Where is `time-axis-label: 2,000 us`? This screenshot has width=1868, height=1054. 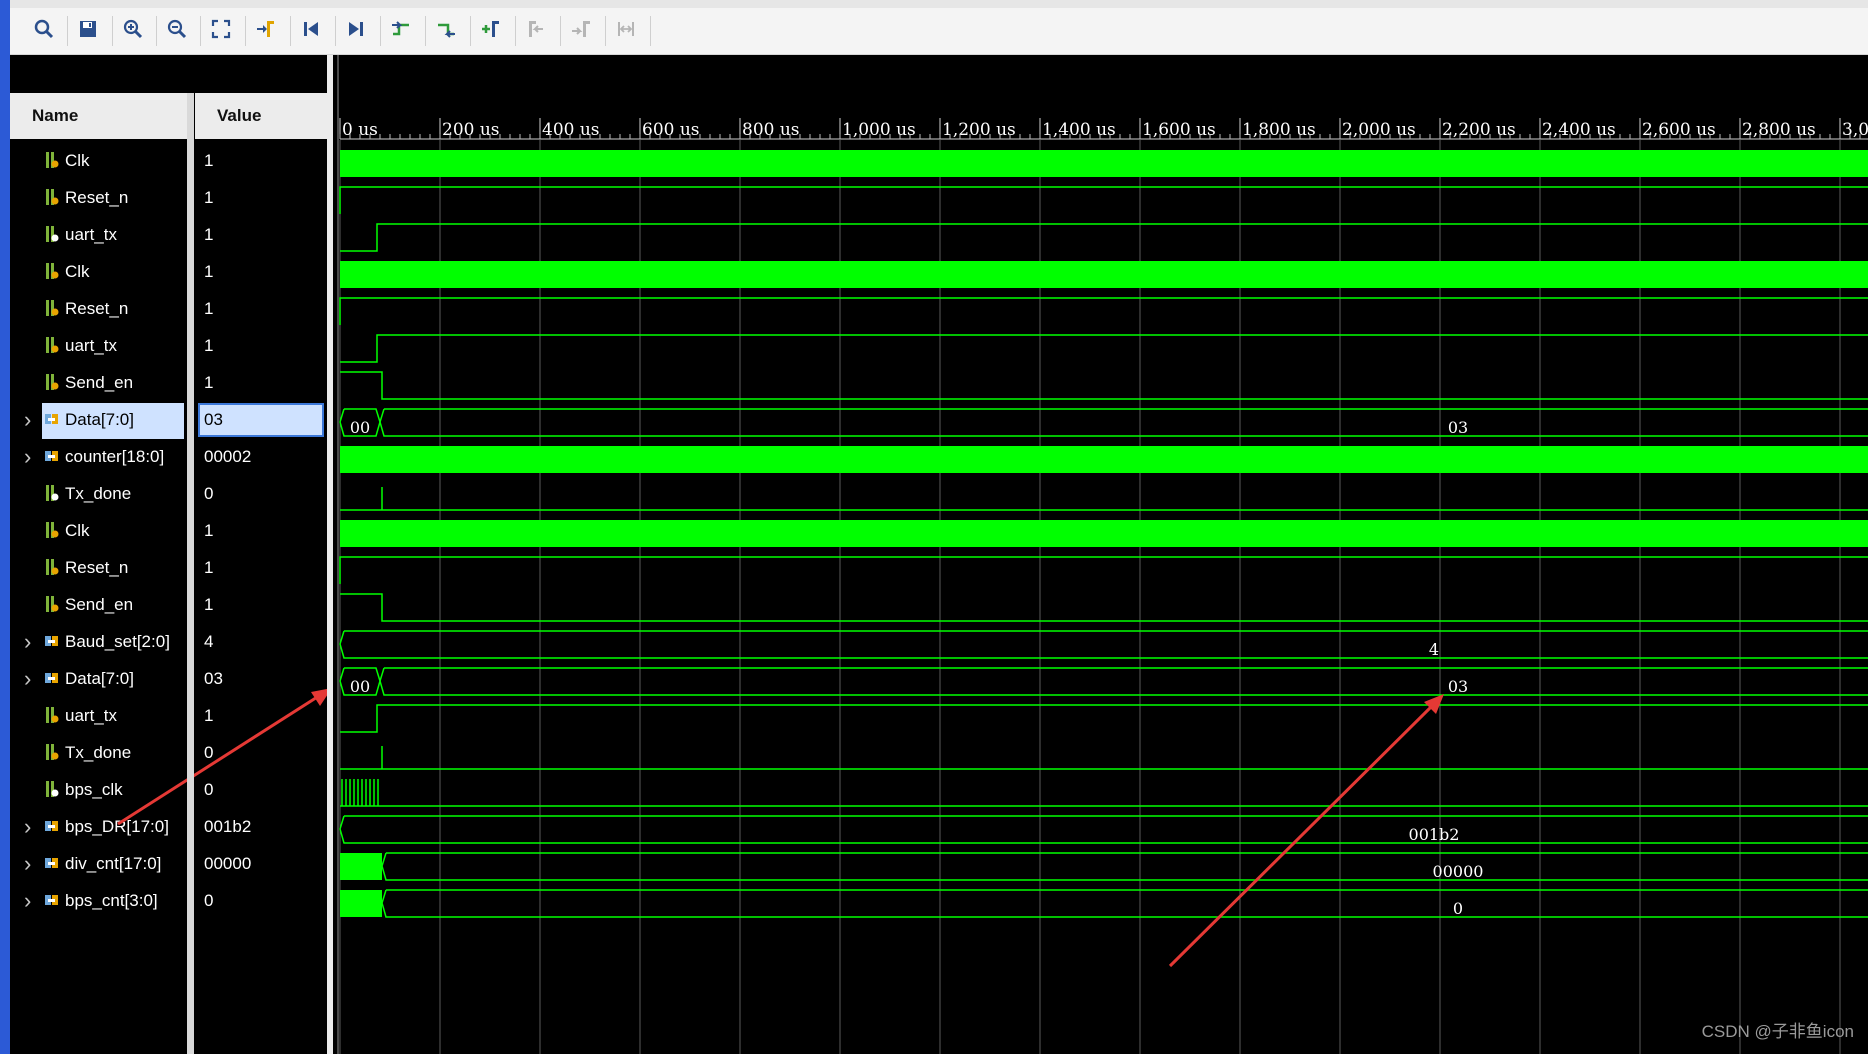
time-axis-label: 2,000 us is located at coordinates (1379, 130).